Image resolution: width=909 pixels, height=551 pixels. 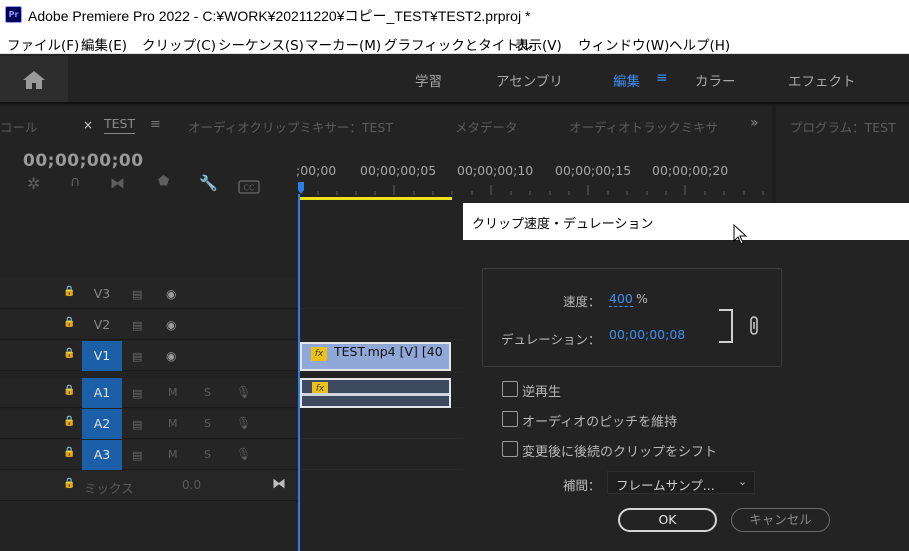 I want to click on menu-clip: クリップ(C), so click(x=179, y=44).